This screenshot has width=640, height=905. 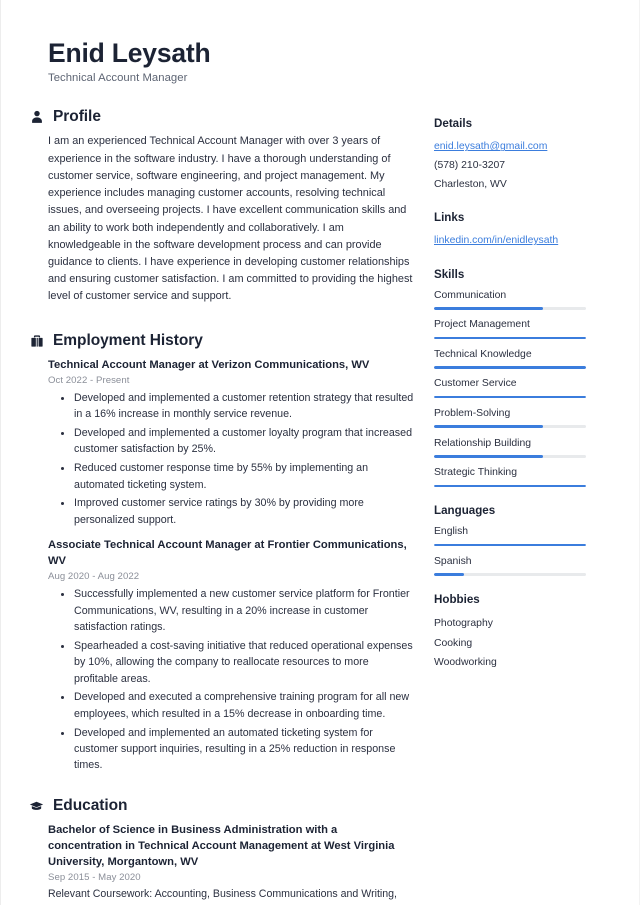 I want to click on job-date-range: Oct 2022 - Present, so click(x=89, y=380).